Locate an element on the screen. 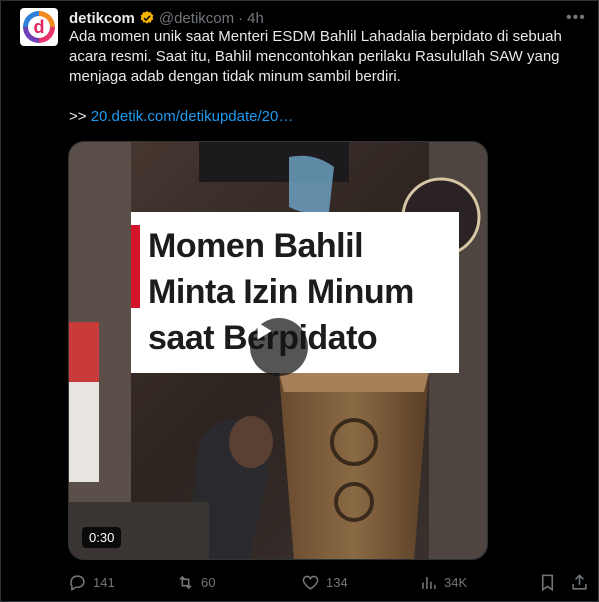  detik-logo: d is located at coordinates (39, 27).